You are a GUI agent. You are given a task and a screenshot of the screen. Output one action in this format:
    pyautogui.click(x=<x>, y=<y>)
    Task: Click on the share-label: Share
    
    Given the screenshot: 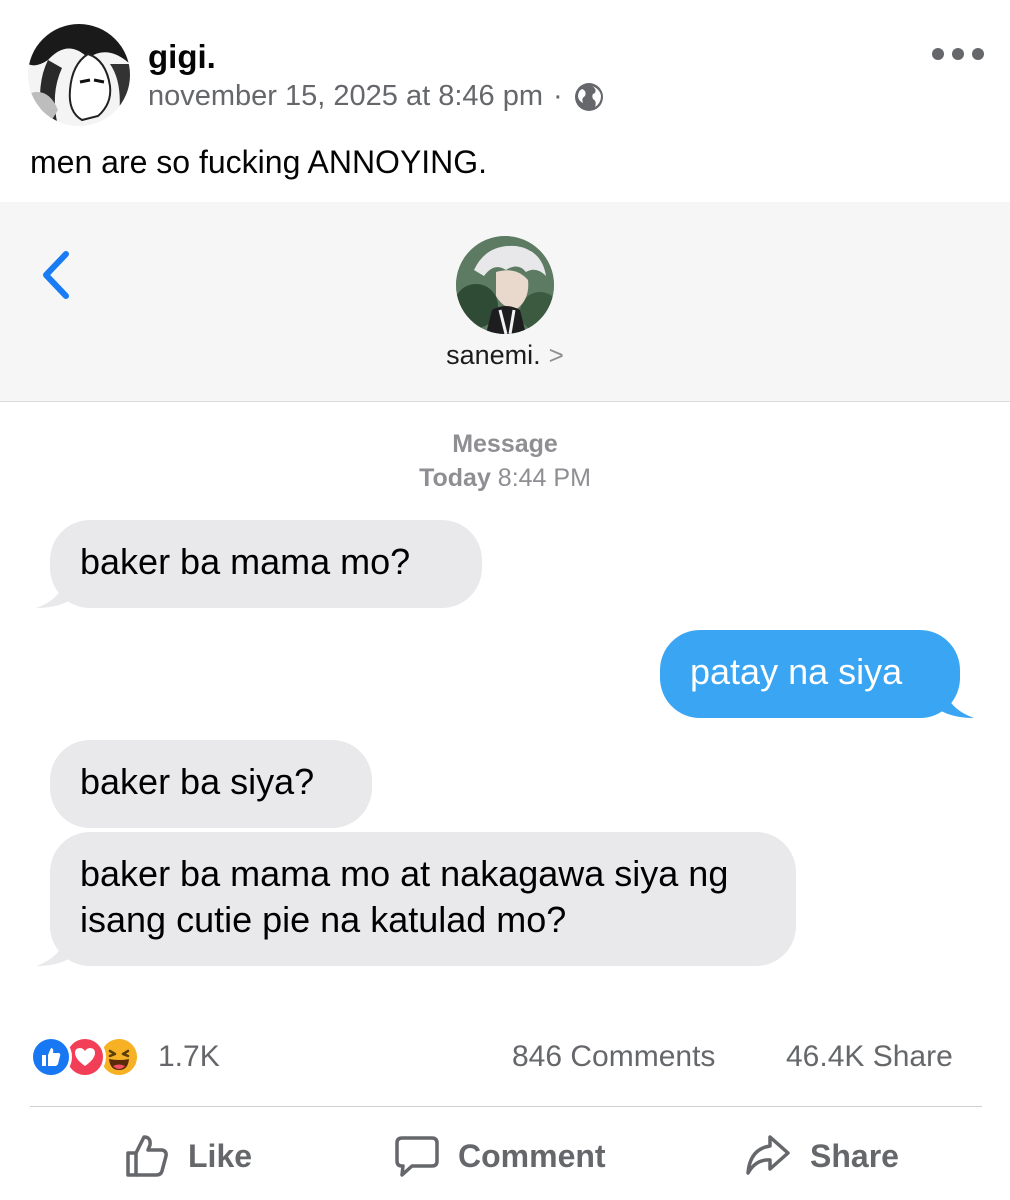 What is the action you would take?
    pyautogui.click(x=854, y=1155)
    